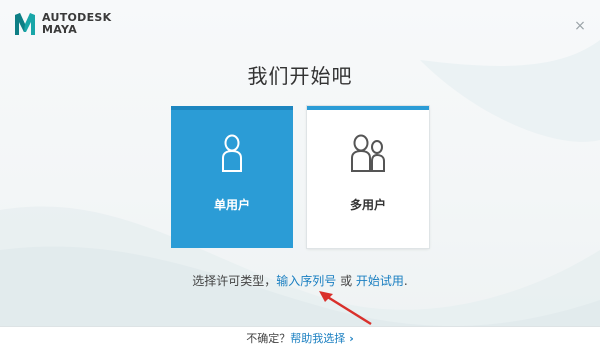 The image size is (600, 350). I want to click on unsure-text: 不确定？, so click(268, 338).